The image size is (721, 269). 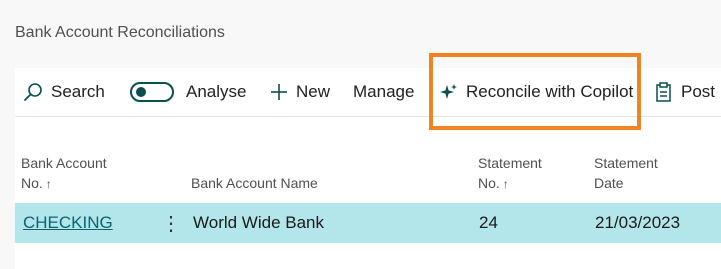 What do you see at coordinates (510, 173) in the screenshot?
I see `column-header-statement-no: Statement No. ↑` at bounding box center [510, 173].